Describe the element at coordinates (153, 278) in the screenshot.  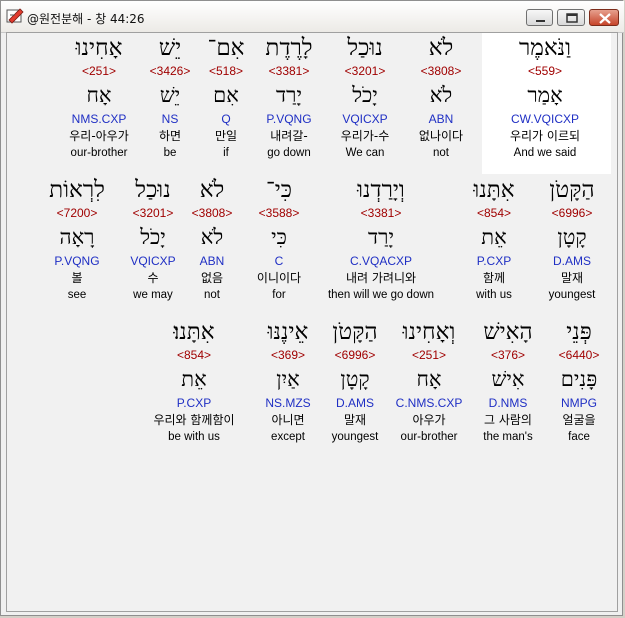
I see `korean-gloss: 수` at that location.